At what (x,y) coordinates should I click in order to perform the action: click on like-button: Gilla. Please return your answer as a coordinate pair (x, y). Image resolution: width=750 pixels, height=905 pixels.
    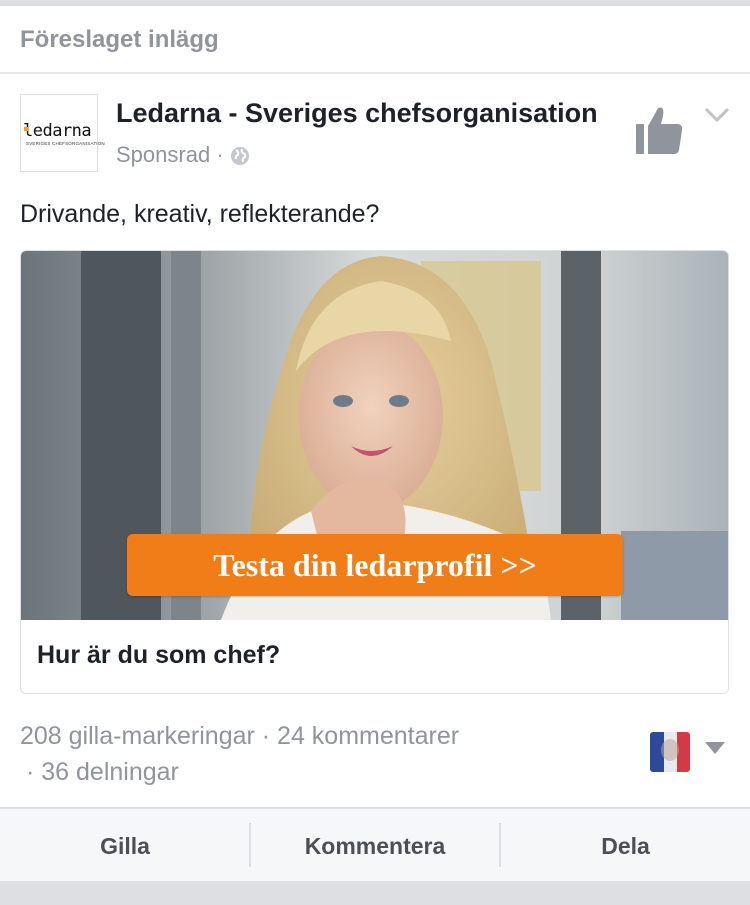
    Looking at the image, I should click on (125, 846).